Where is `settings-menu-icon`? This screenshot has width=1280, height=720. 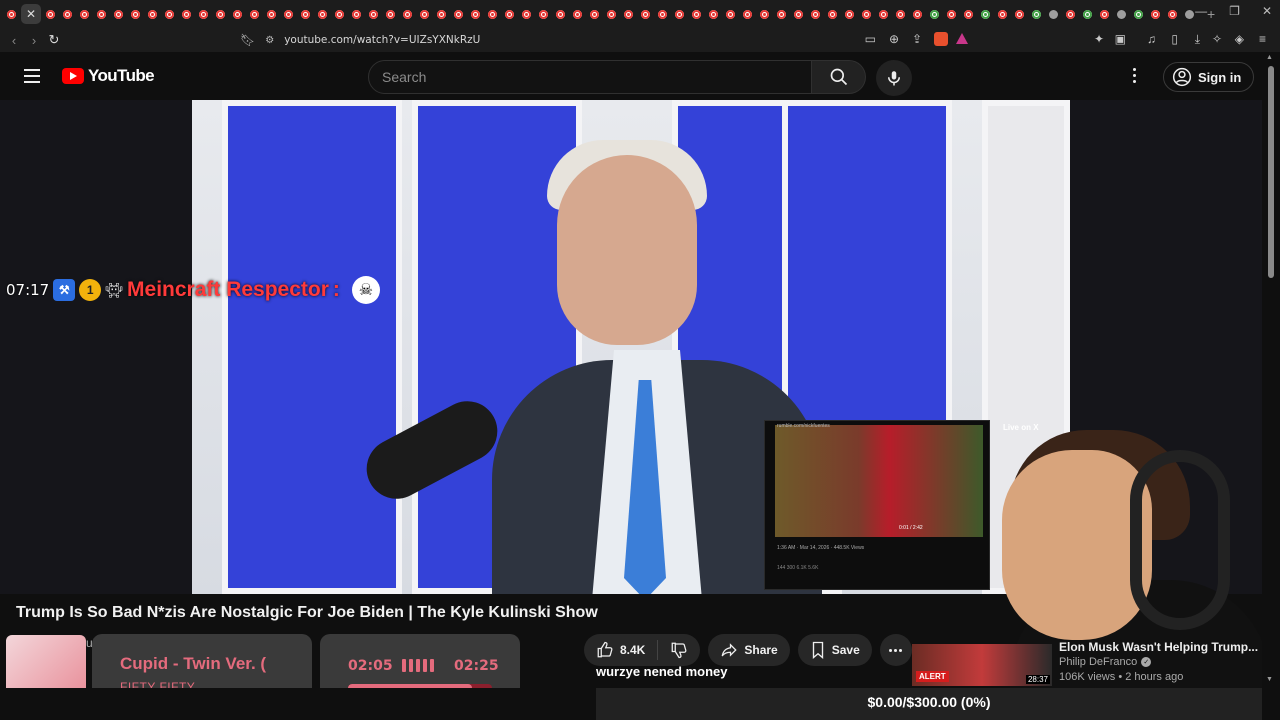
settings-menu-icon is located at coordinates (1134, 75).